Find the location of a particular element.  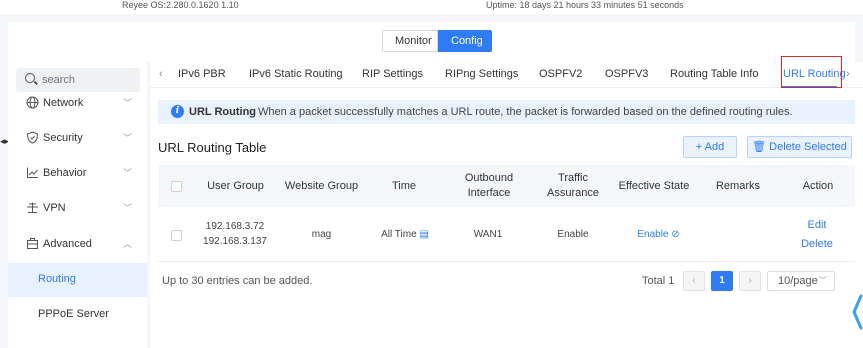

sidebar-item-security: Security ﹀ is located at coordinates (77, 139).